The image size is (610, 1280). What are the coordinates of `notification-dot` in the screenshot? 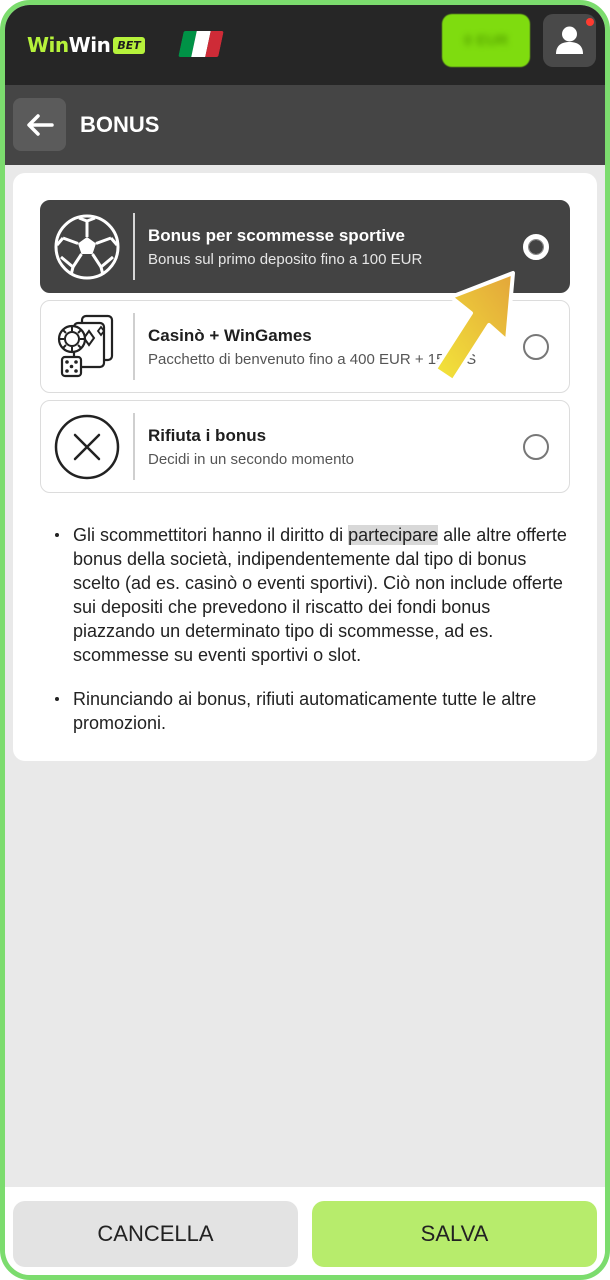 It's located at (590, 22).